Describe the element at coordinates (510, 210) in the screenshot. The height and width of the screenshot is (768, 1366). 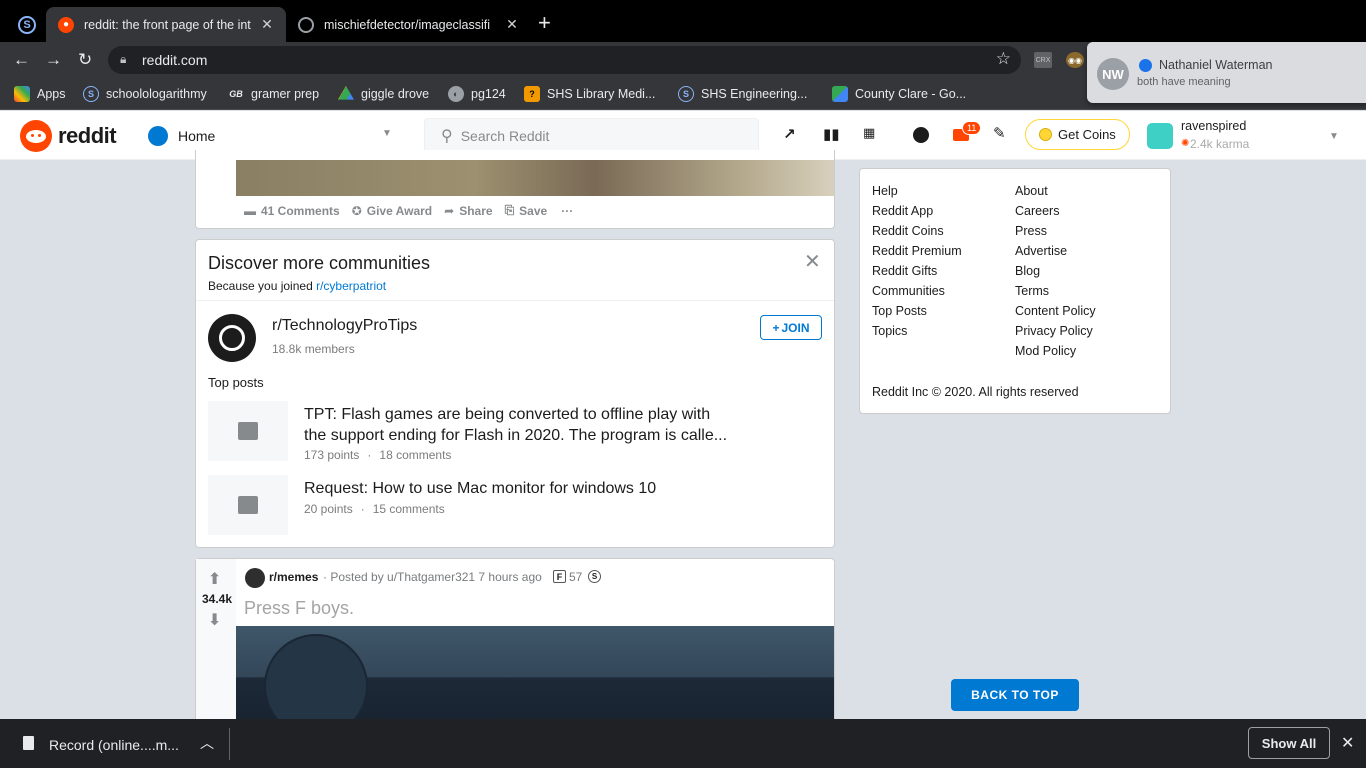
I see `save-icon: ⎘` at that location.